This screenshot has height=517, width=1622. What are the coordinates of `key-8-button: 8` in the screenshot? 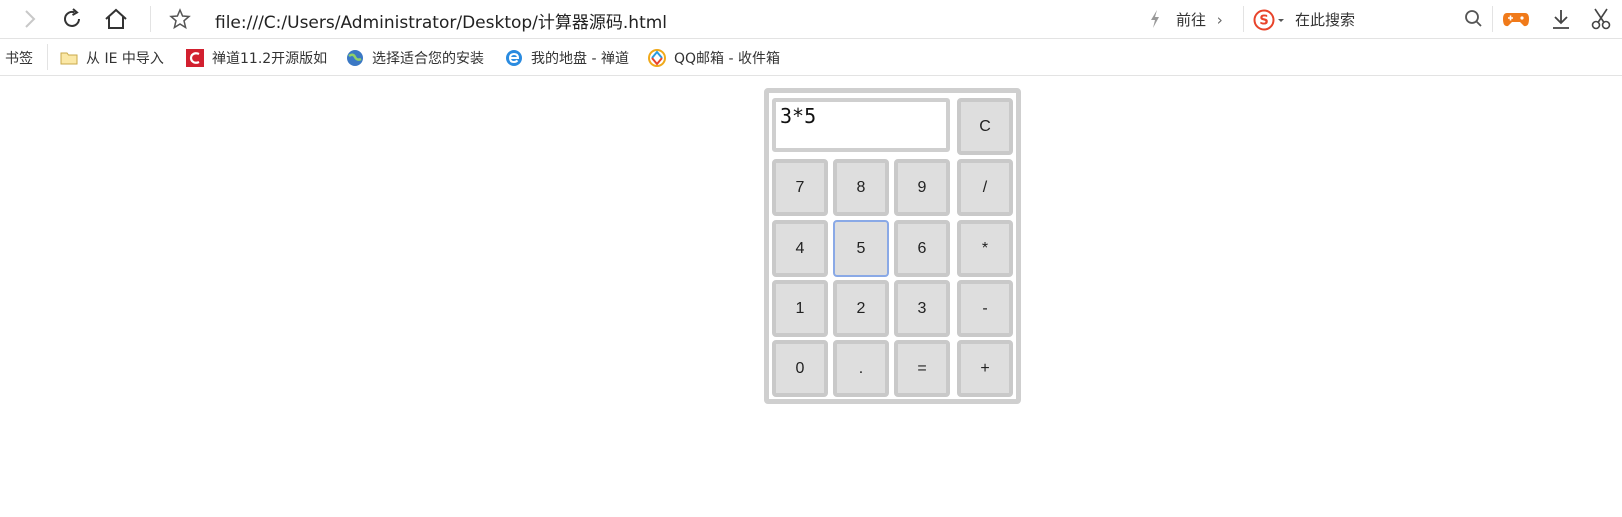 It's located at (861, 187).